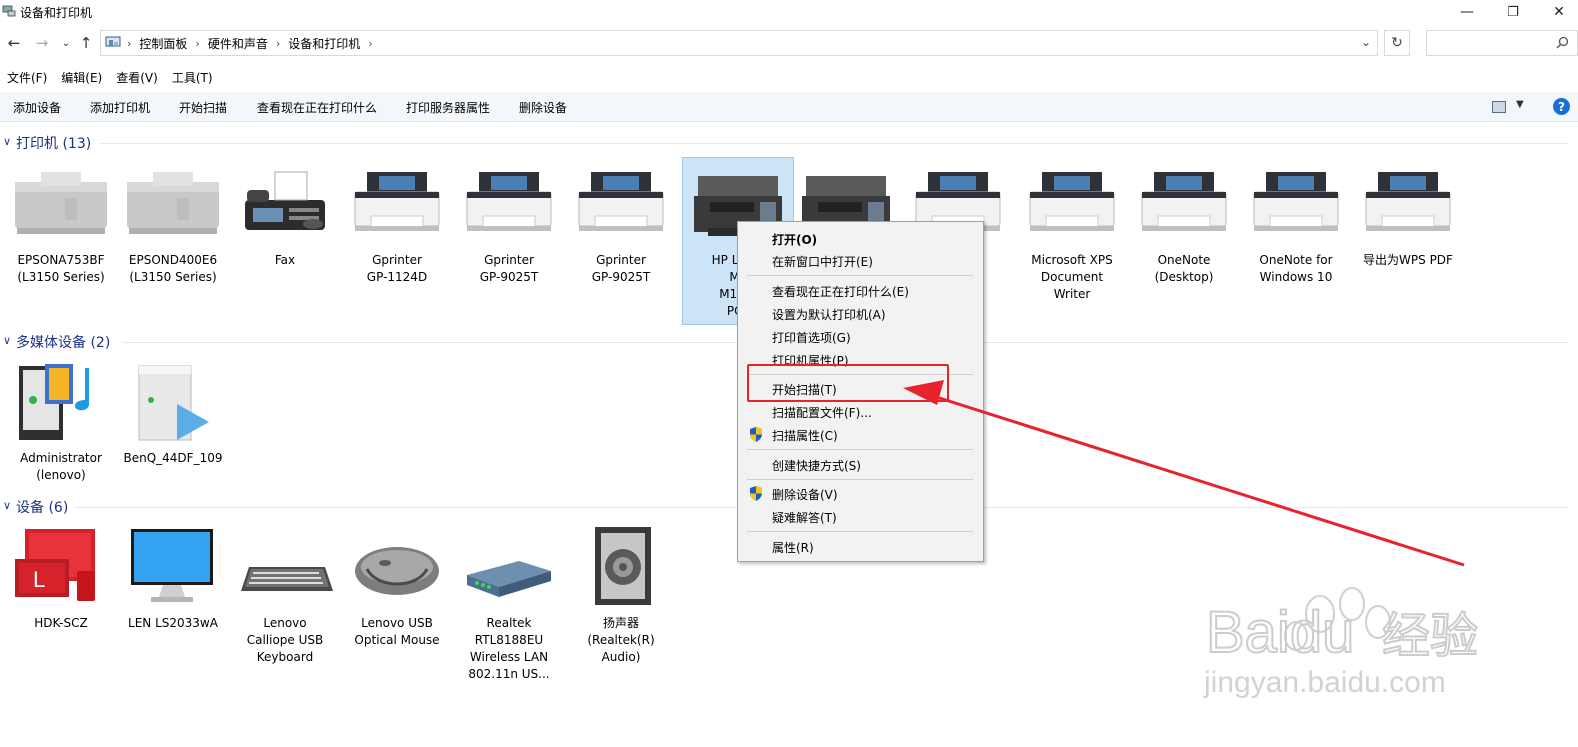 The width and height of the screenshot is (1578, 747). I want to click on arrow-up-icon: ↑, so click(86, 43).